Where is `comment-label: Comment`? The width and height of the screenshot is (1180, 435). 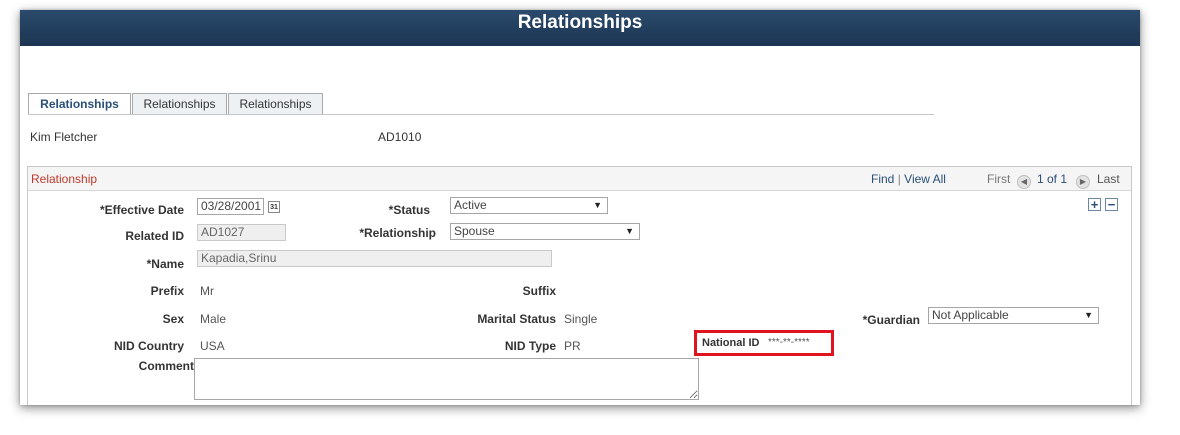 comment-label: Comment is located at coordinates (166, 366).